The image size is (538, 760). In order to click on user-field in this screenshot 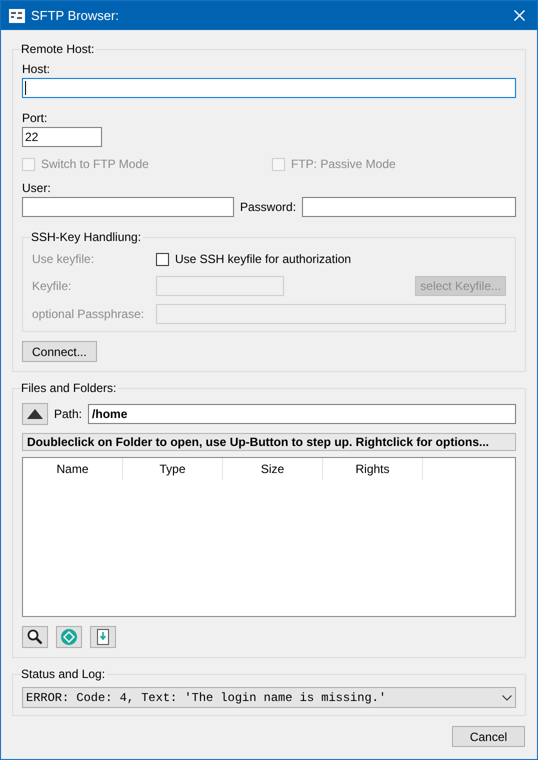, I will do `click(128, 207)`.